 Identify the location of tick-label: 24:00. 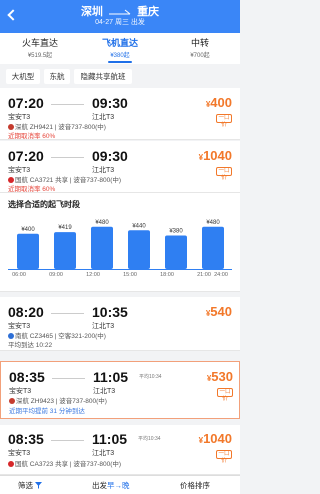
(221, 275).